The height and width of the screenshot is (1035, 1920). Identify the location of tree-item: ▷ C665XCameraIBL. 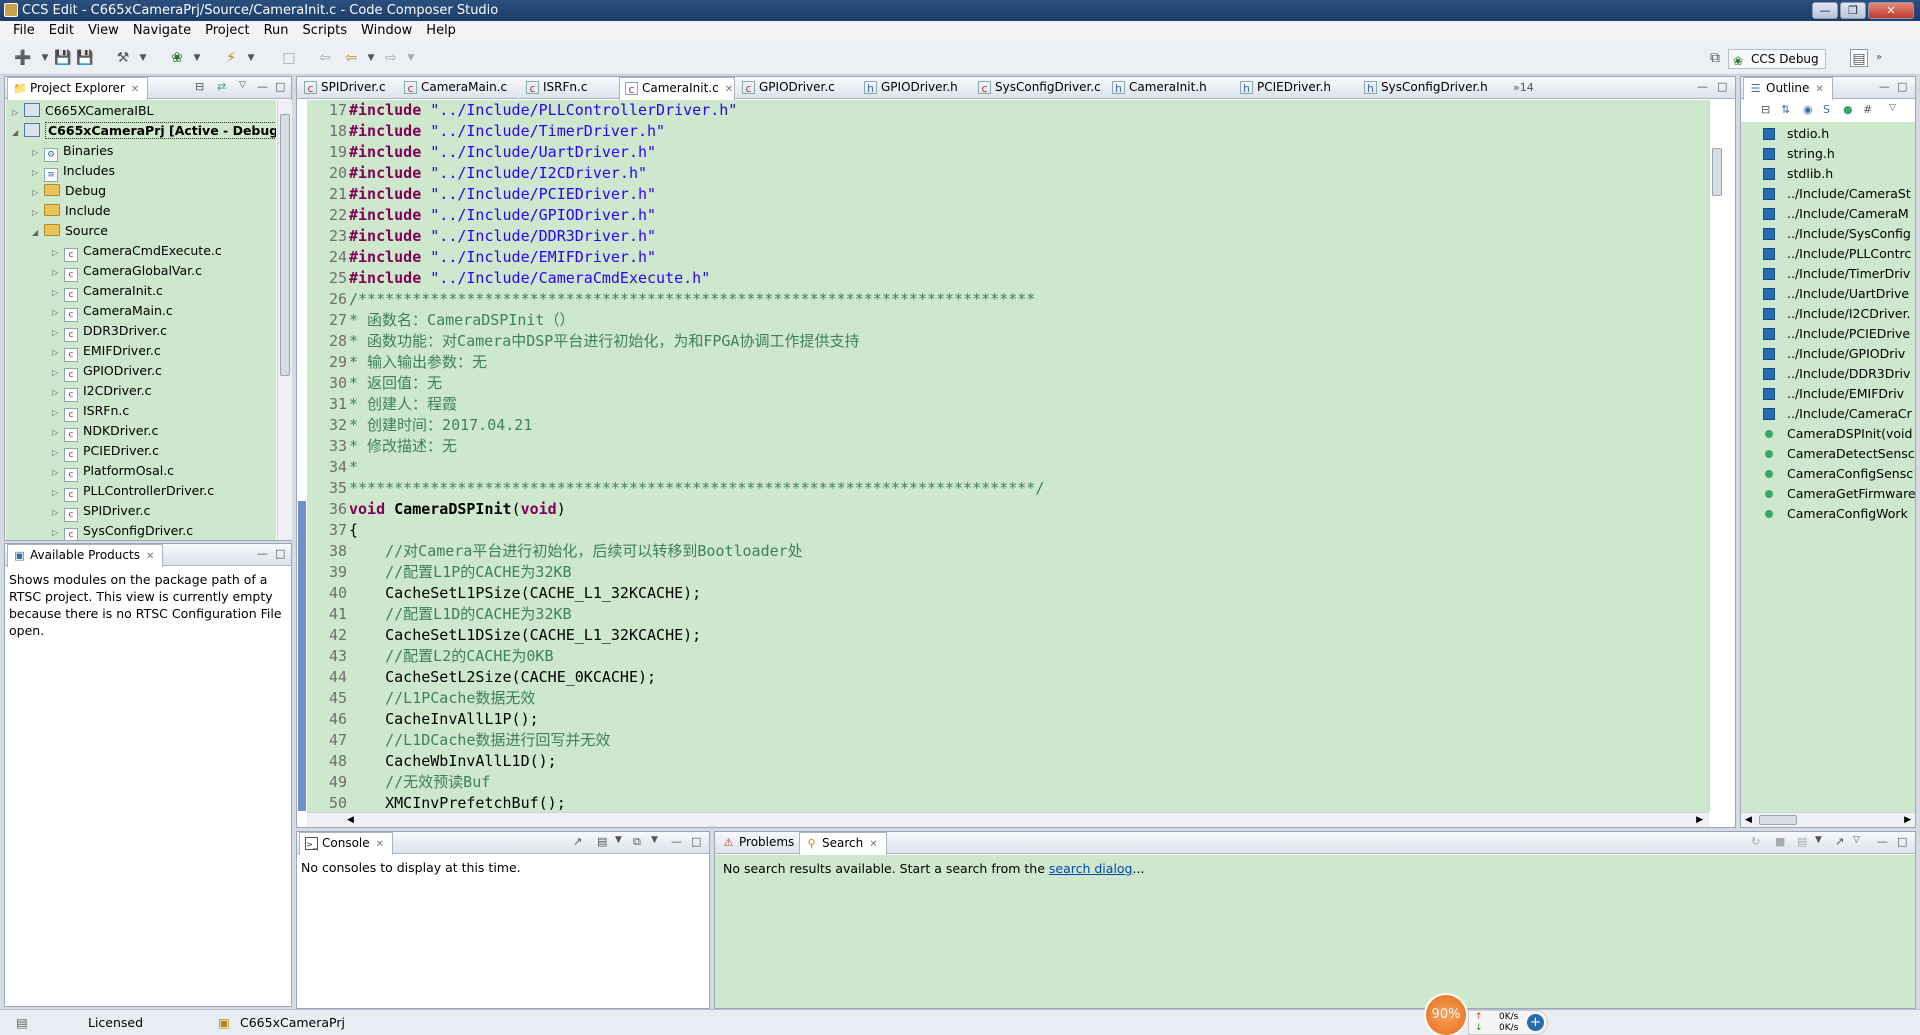
(83, 111).